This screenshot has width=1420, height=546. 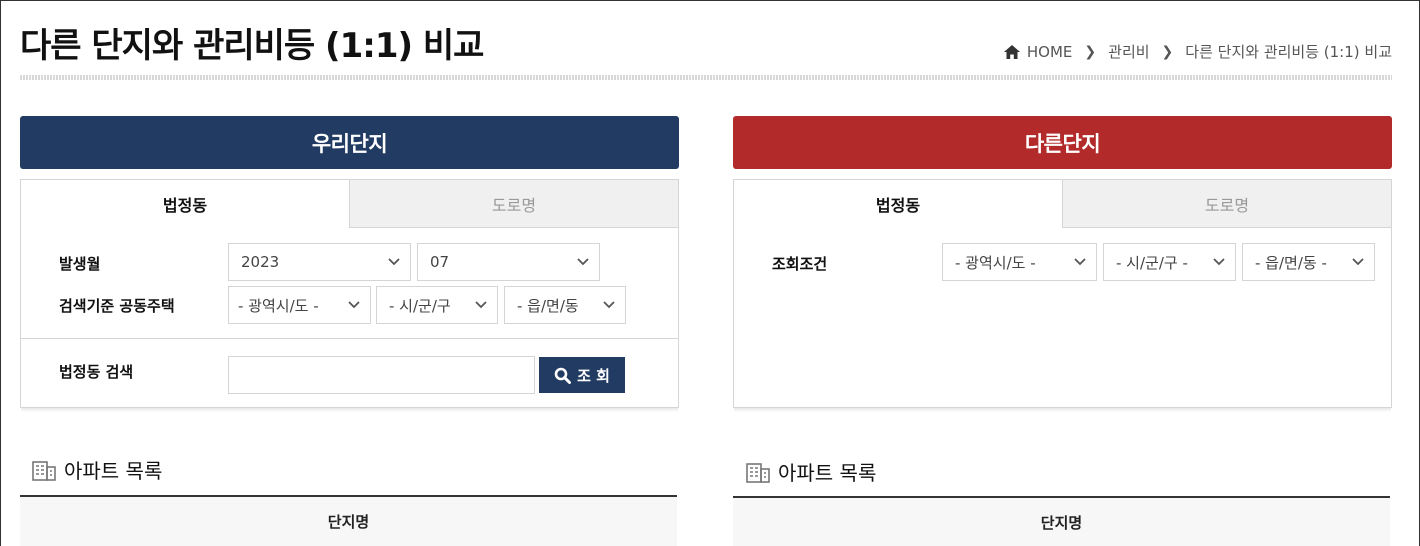 I want to click on other-apartment-list-header: 단지명, so click(x=1061, y=521).